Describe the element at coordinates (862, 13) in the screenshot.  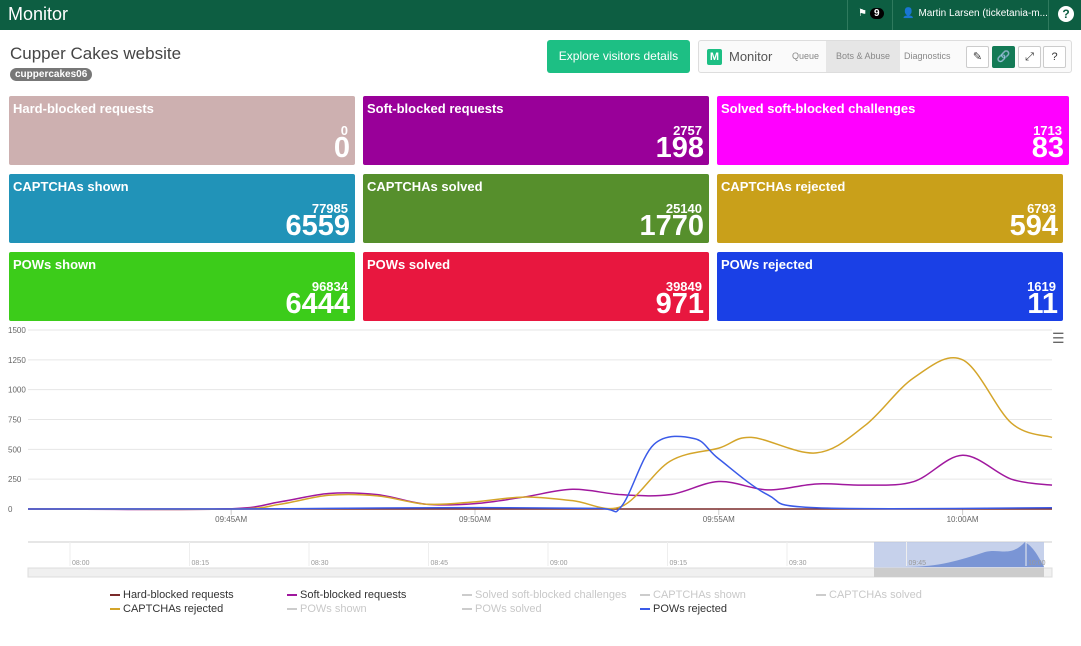
I see `bell-icon: ⚑` at that location.